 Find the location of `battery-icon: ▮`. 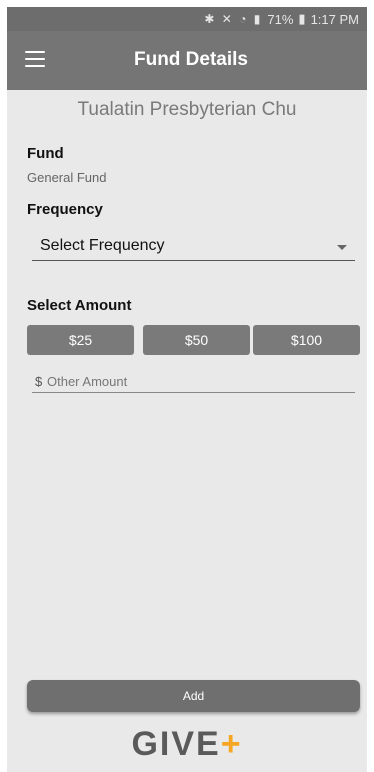

battery-icon: ▮ is located at coordinates (302, 18).